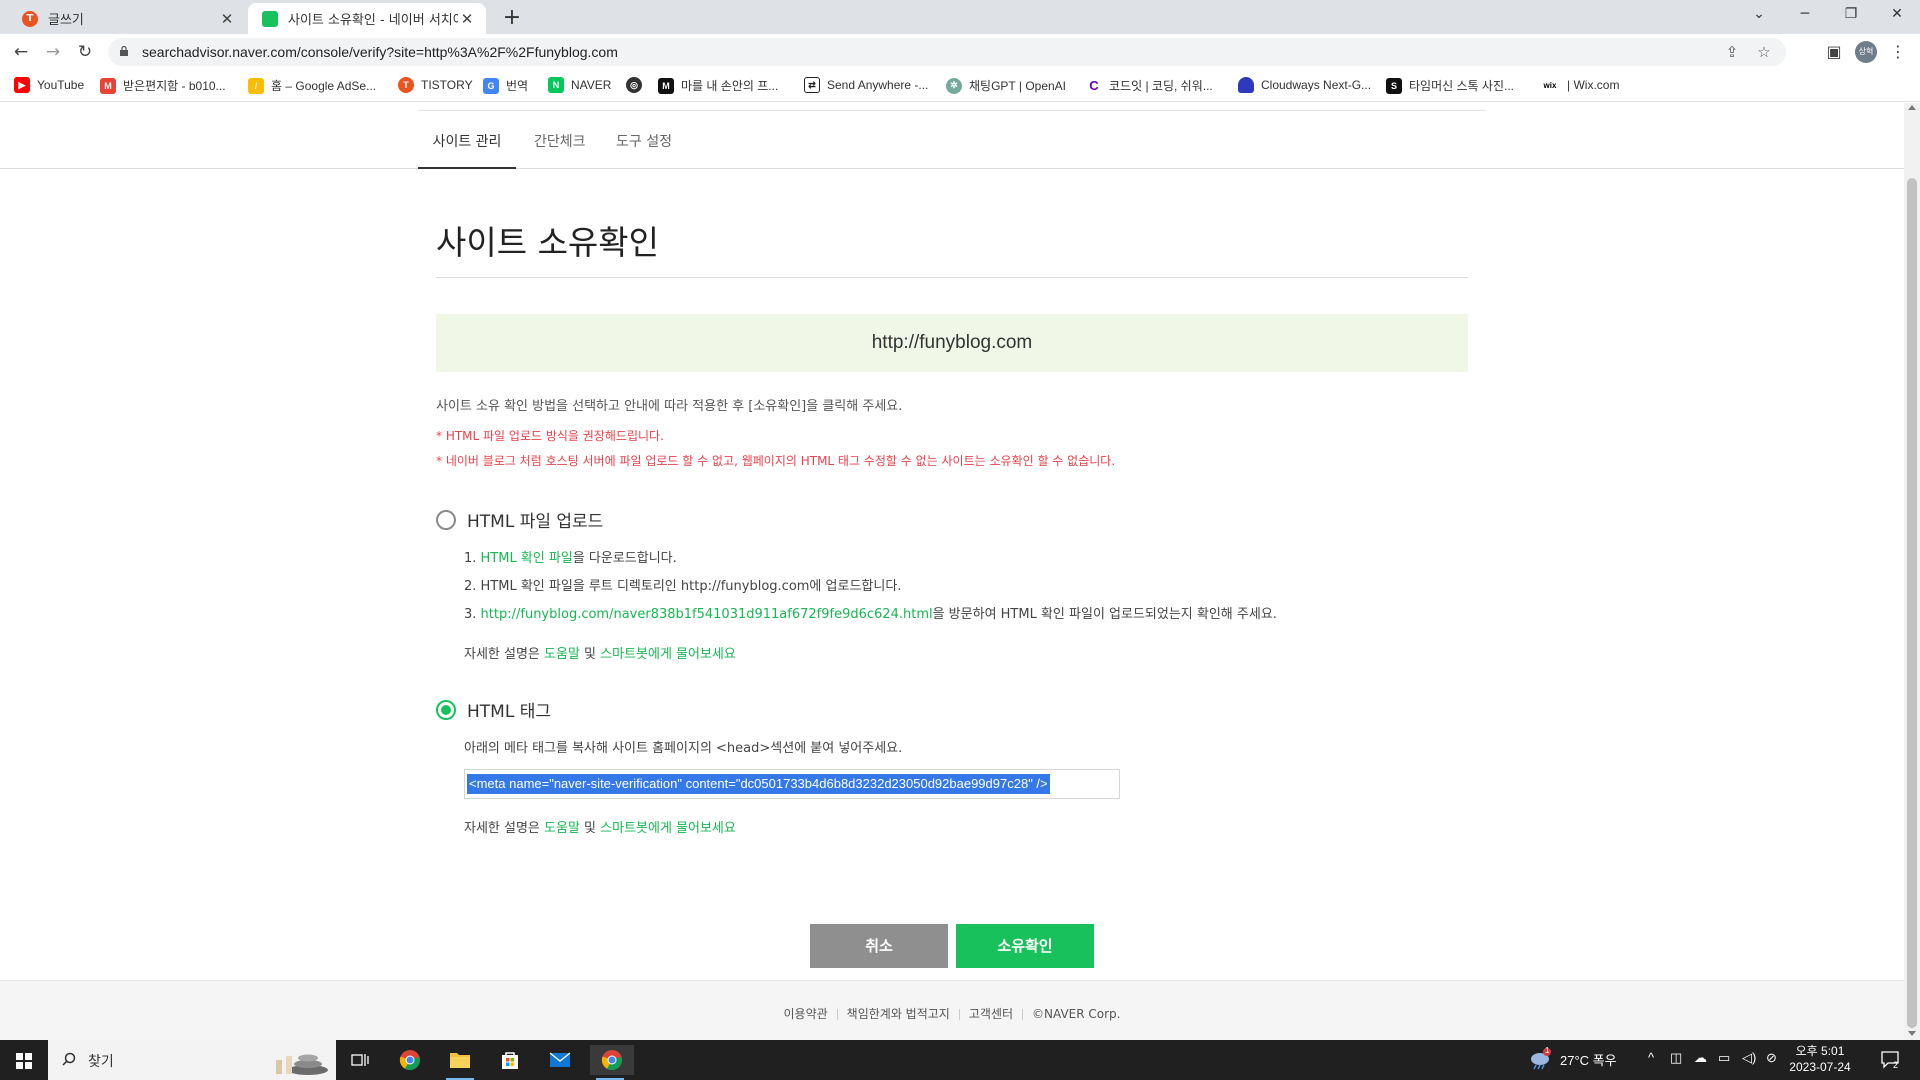 The height and width of the screenshot is (1080, 1920). I want to click on bookmark-star-icon: ☆, so click(1764, 52).